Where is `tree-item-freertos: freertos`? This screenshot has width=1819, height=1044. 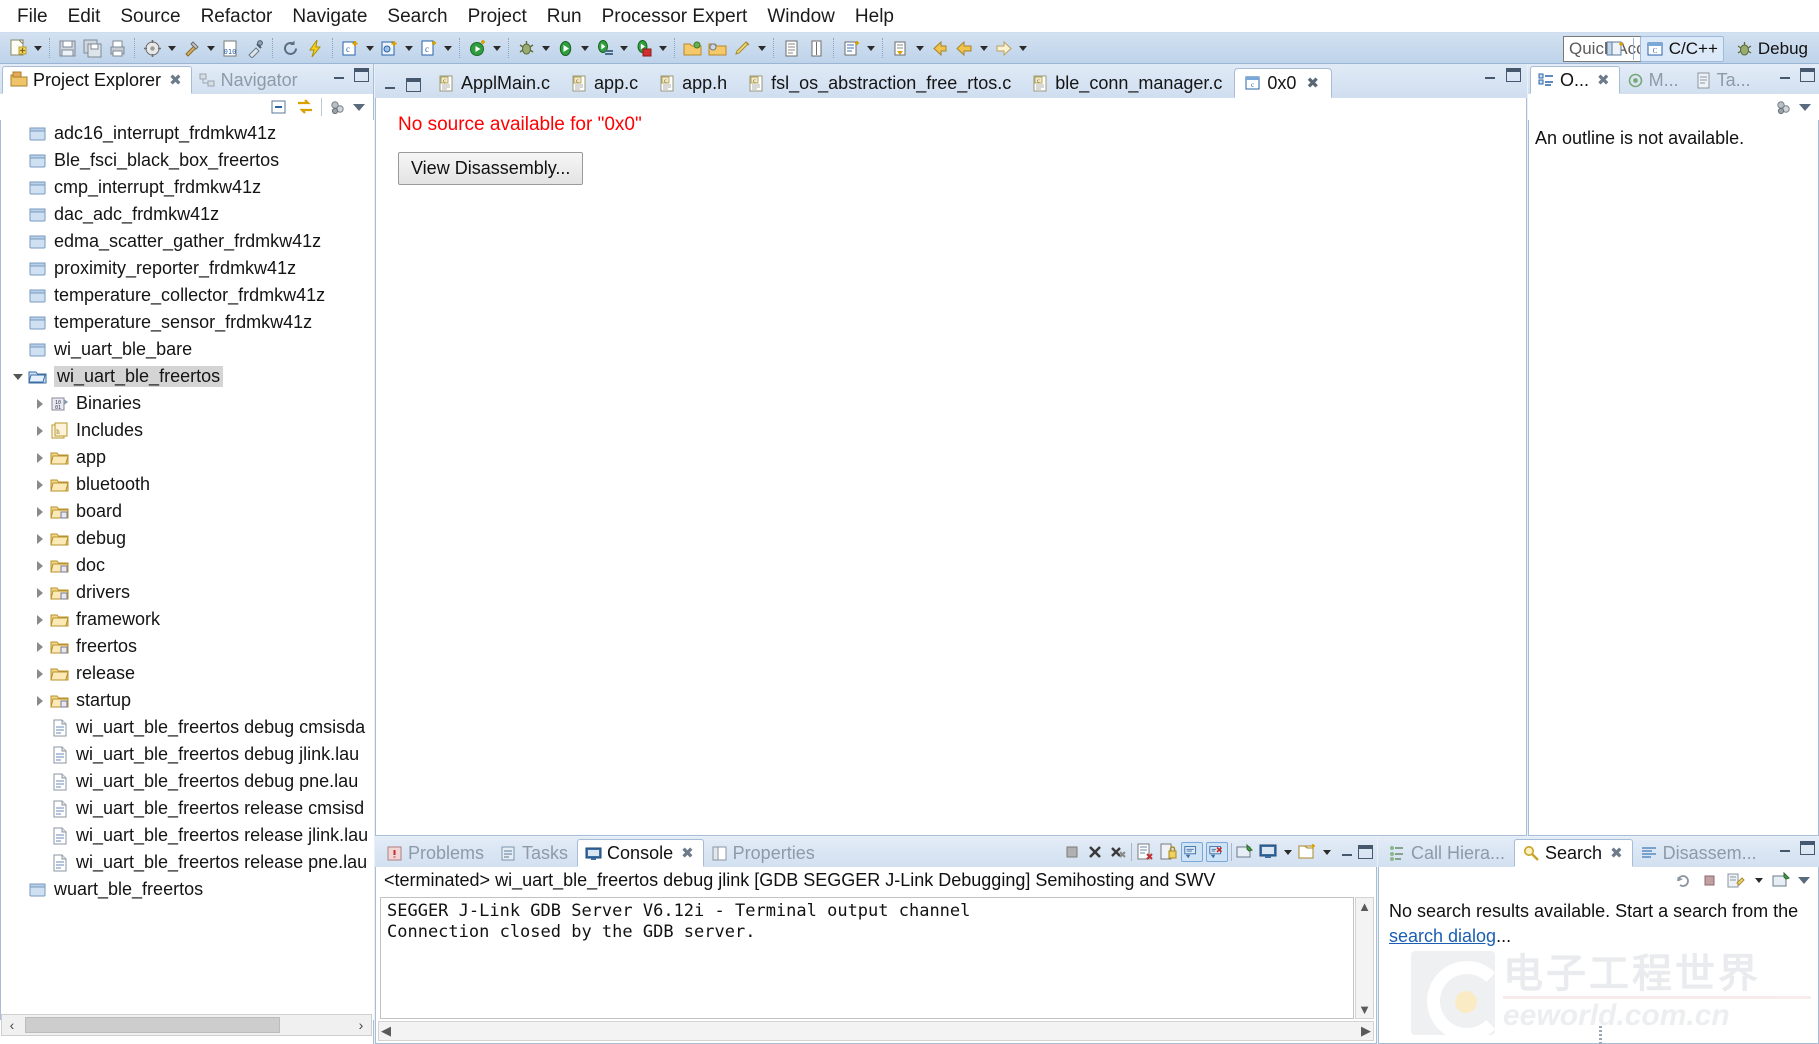
tree-item-freertos: freertos is located at coordinates (187, 646).